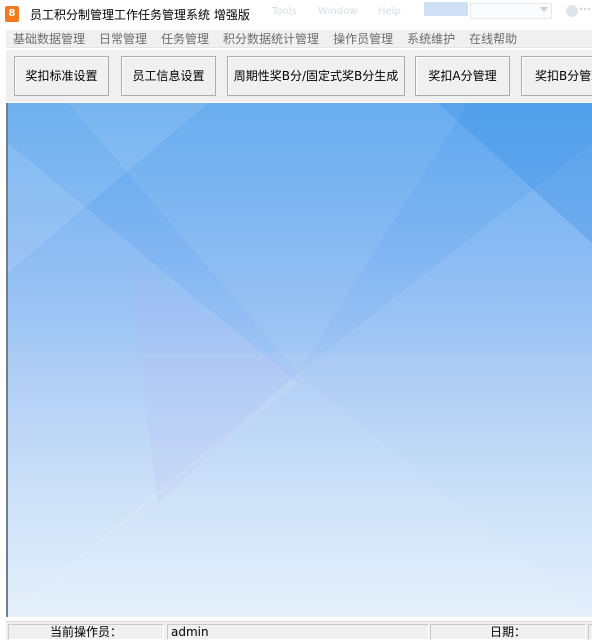 This screenshot has height=640, width=592. I want to click on app-icon: 8, so click(12, 14).